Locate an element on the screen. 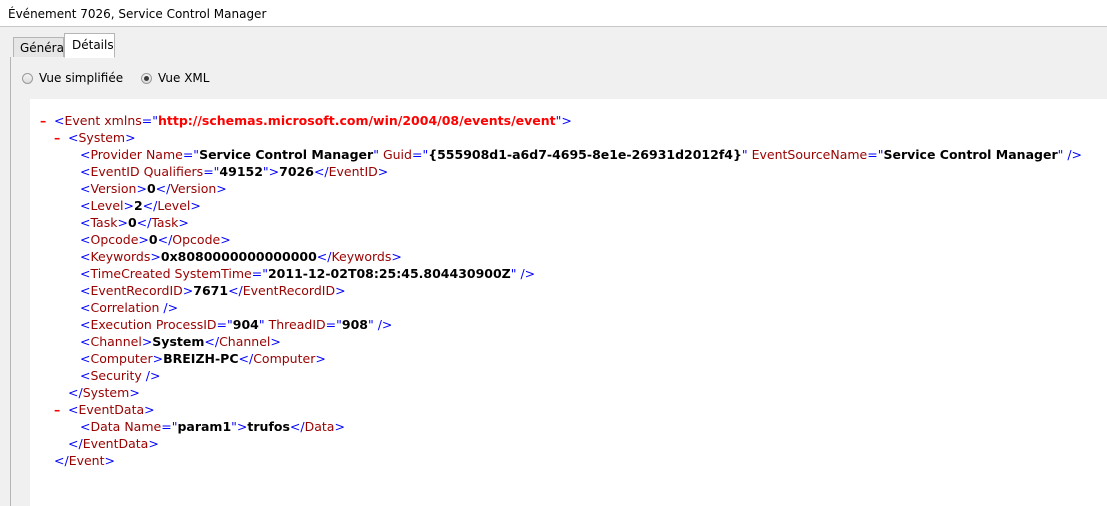 Image resolution: width=1107 pixels, height=506 pixels. xml-attribute-name: SystemTime is located at coordinates (213, 273).